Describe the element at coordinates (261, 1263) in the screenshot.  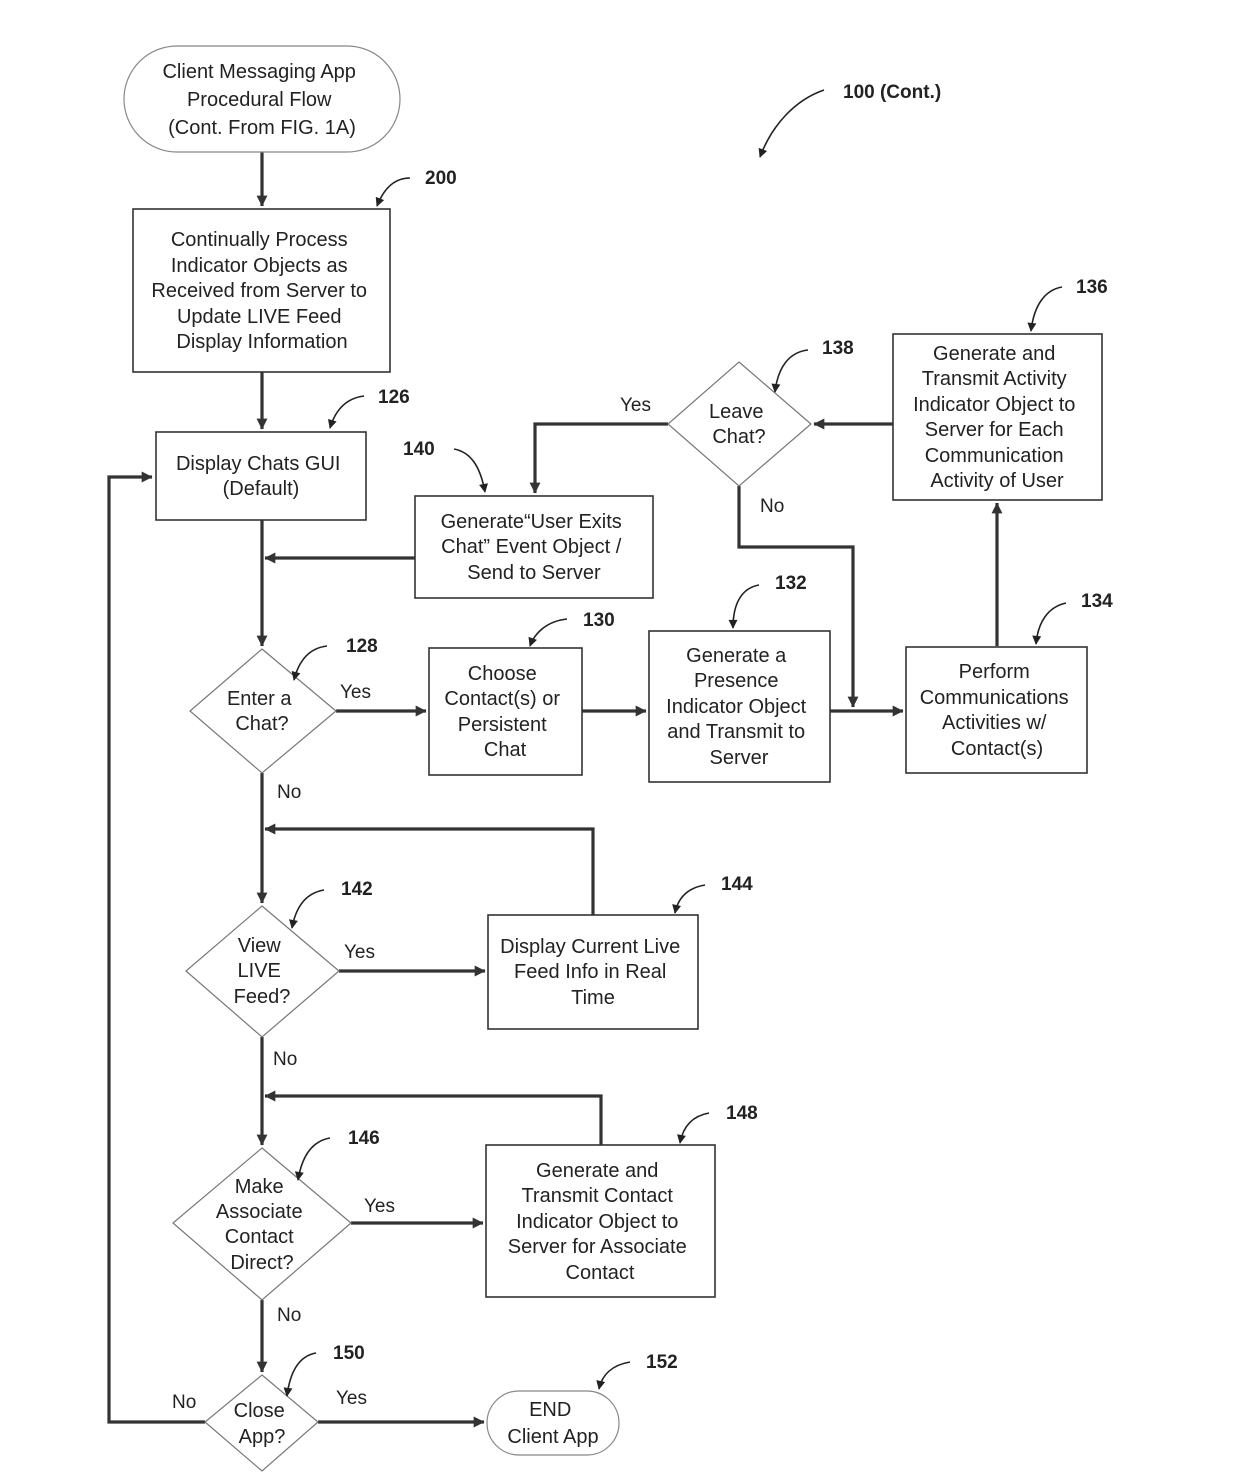
I see `node-146-line: Direct?` at that location.